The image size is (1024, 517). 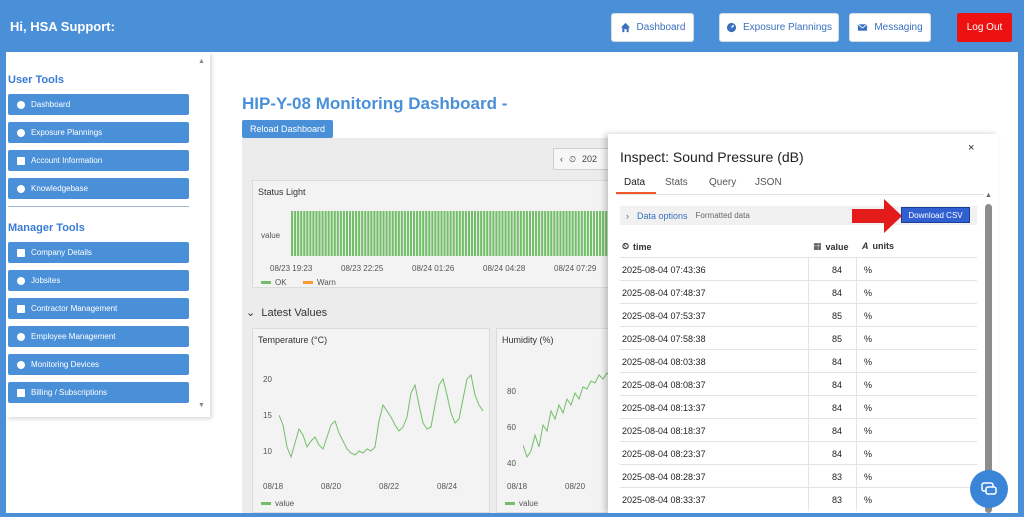 What do you see at coordinates (831, 246) in the screenshot?
I see `column-value: ▦ value` at bounding box center [831, 246].